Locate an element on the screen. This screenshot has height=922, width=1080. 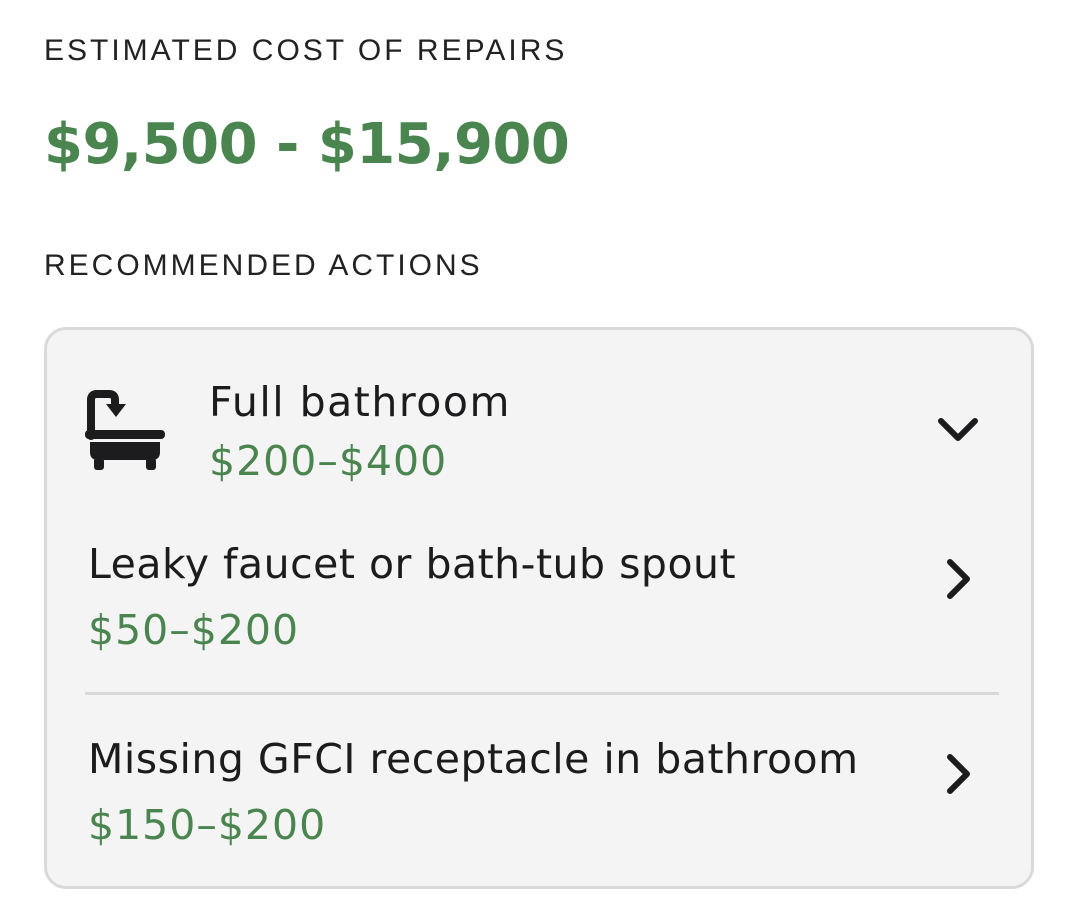
action-item-title: Missing GFCI receptacle in bathroom is located at coordinates (473, 759).